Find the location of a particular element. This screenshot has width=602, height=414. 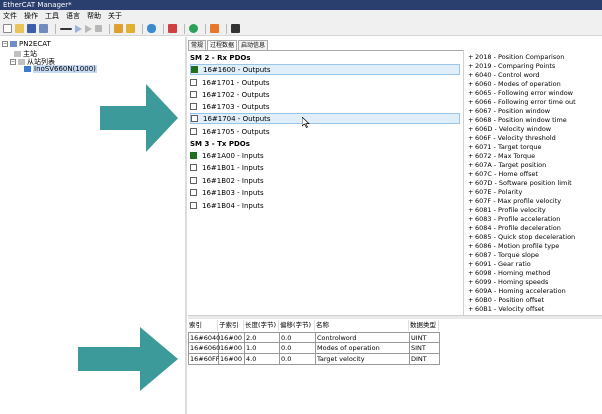

new-file-icon is located at coordinates (7, 28).